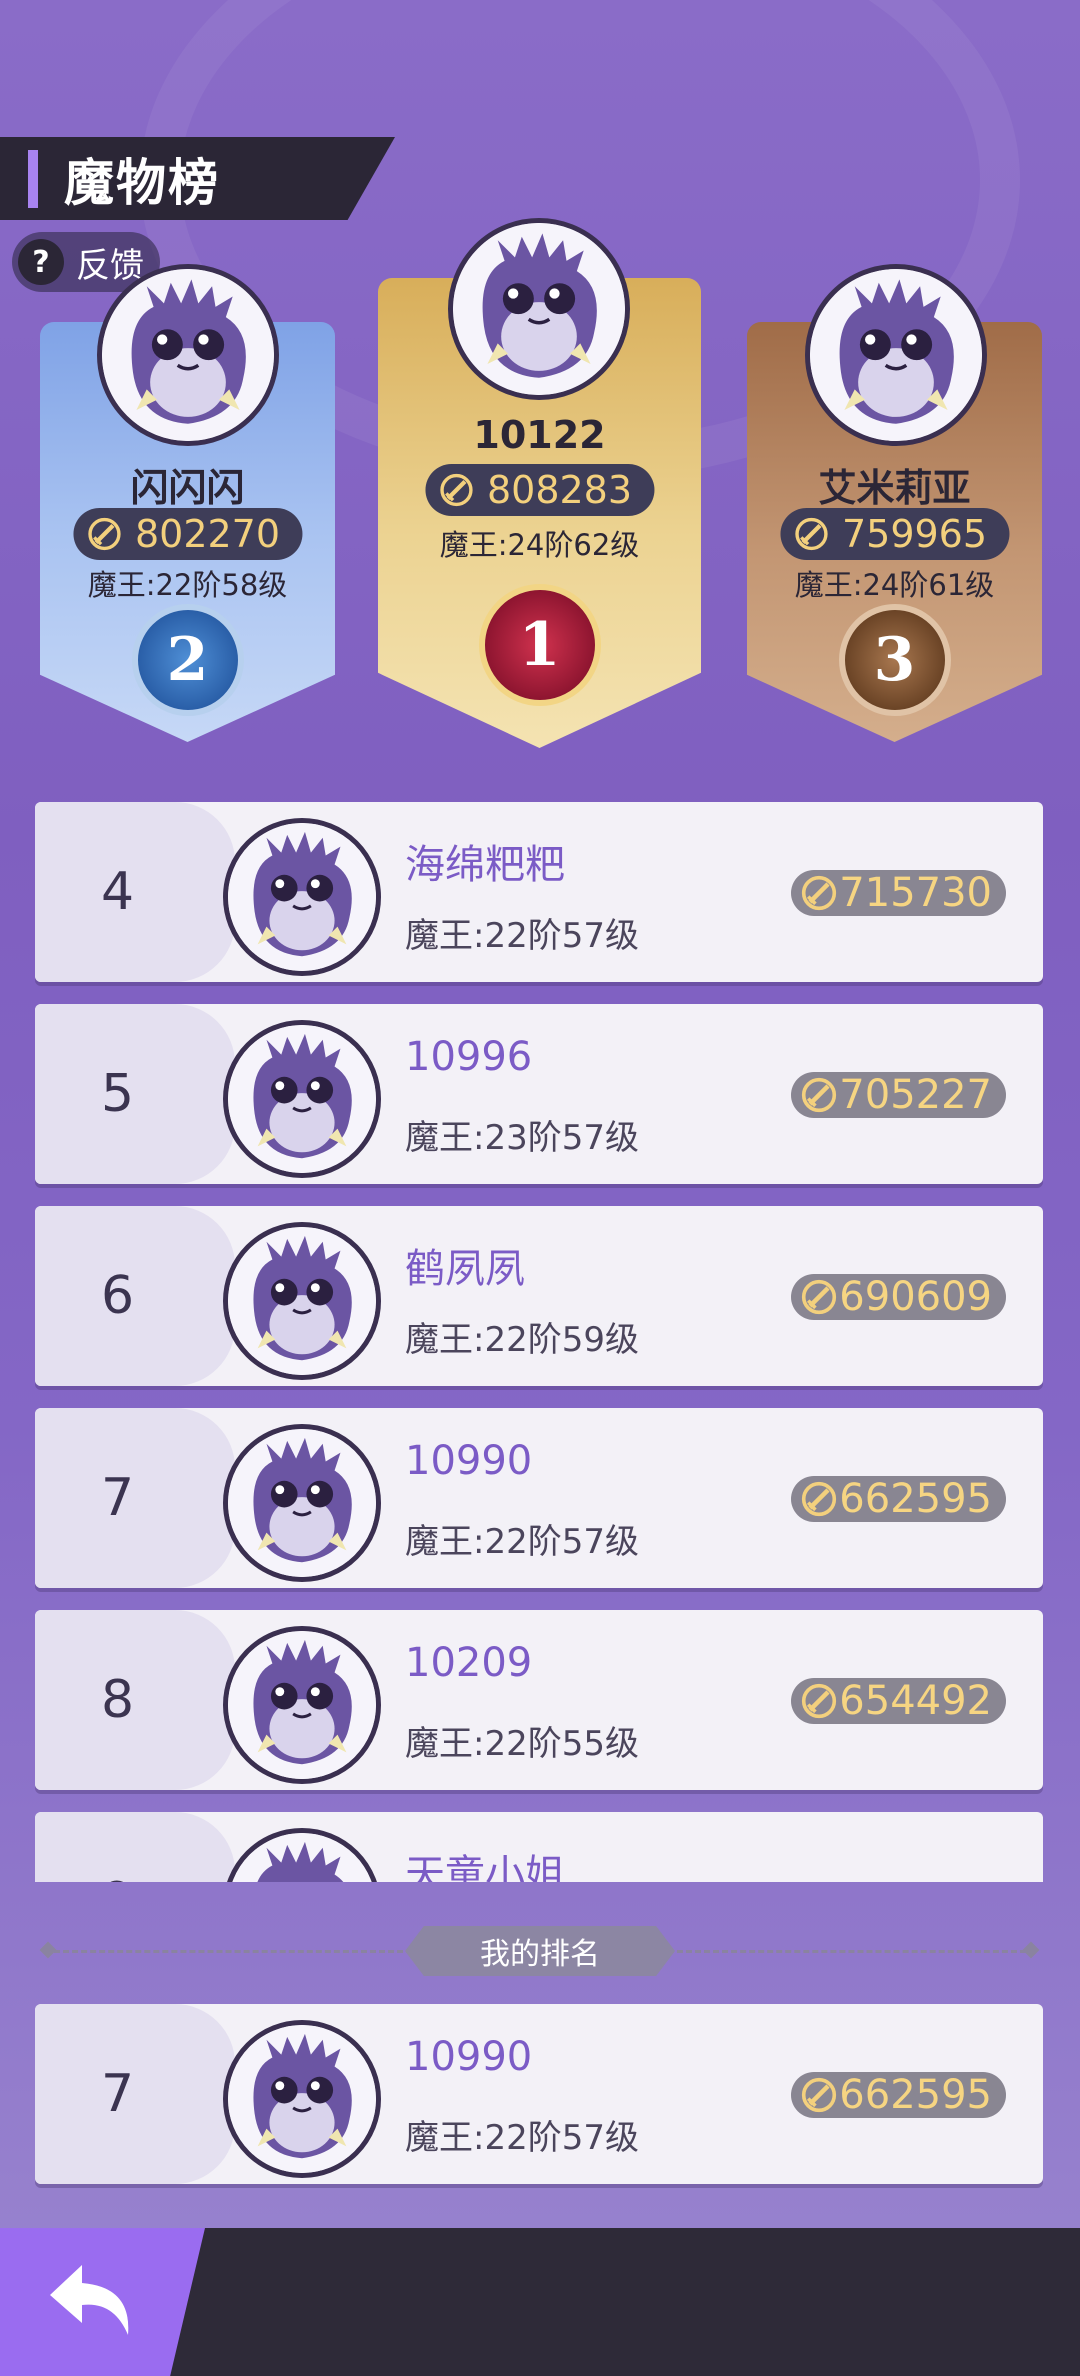  I want to click on player-name: 10122, so click(539, 435).